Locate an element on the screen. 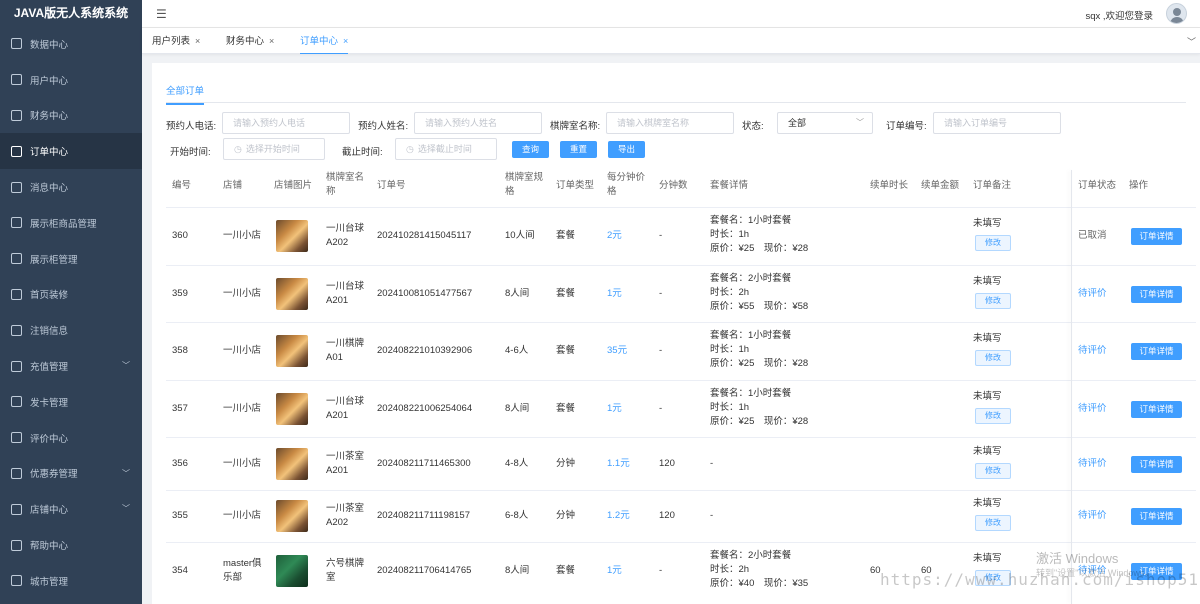 The width and height of the screenshot is (1200, 604). order-label: 订单编号: is located at coordinates (906, 126).